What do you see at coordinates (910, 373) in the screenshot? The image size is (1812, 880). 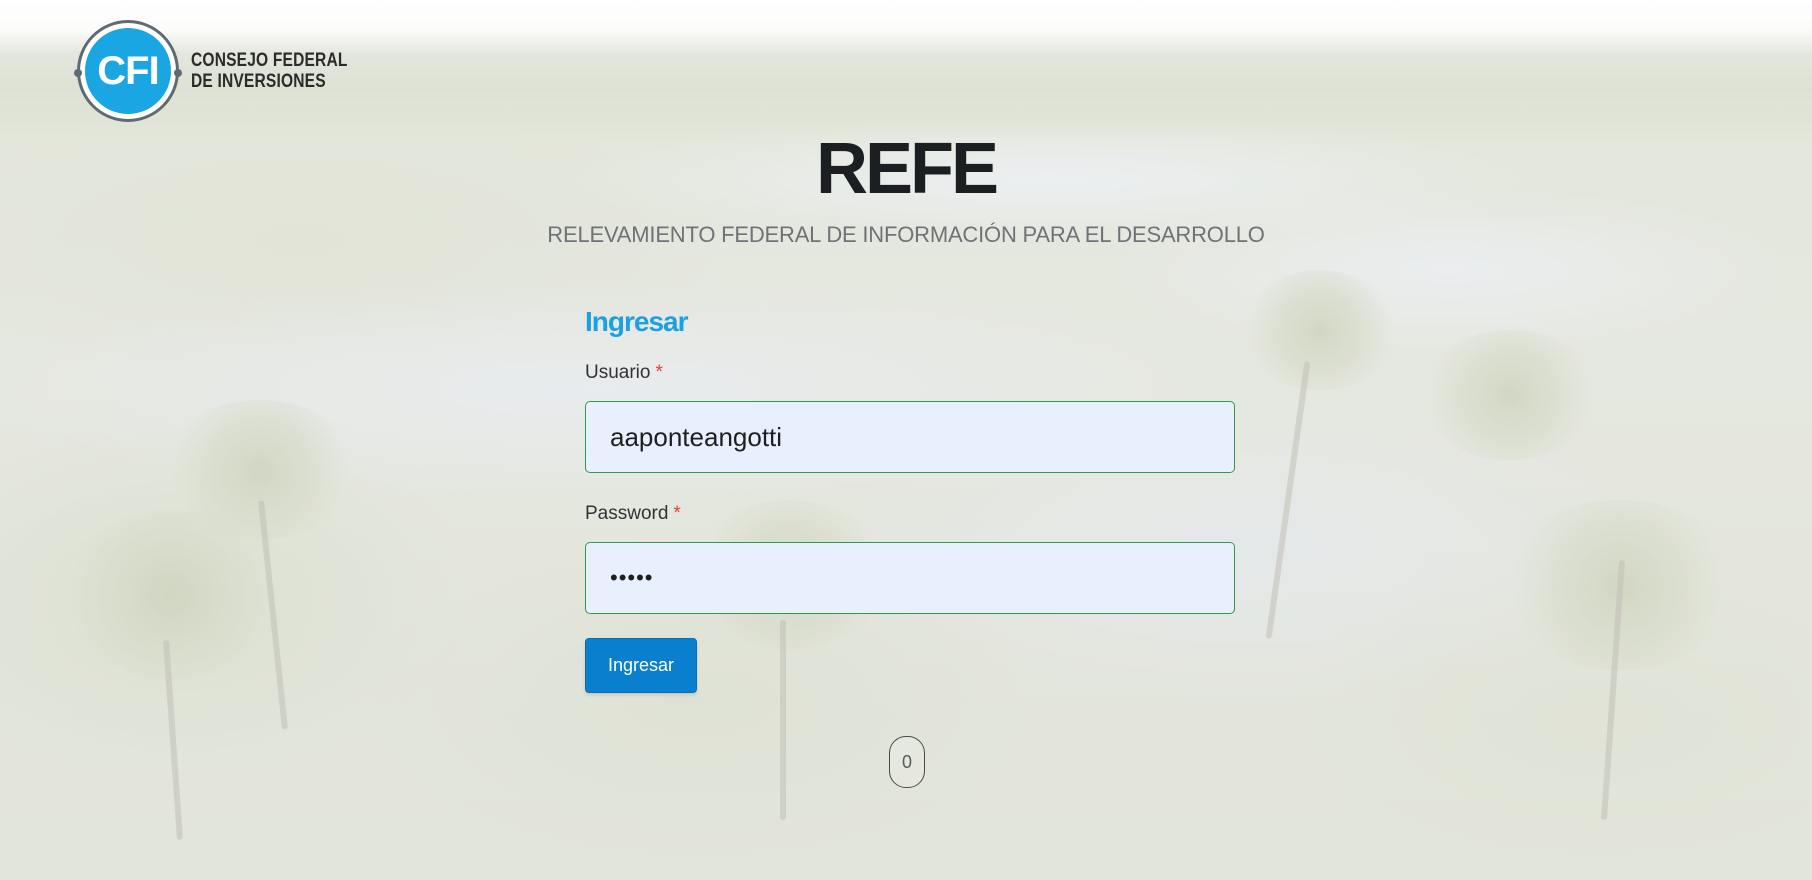 I see `username-label: Usuario *` at bounding box center [910, 373].